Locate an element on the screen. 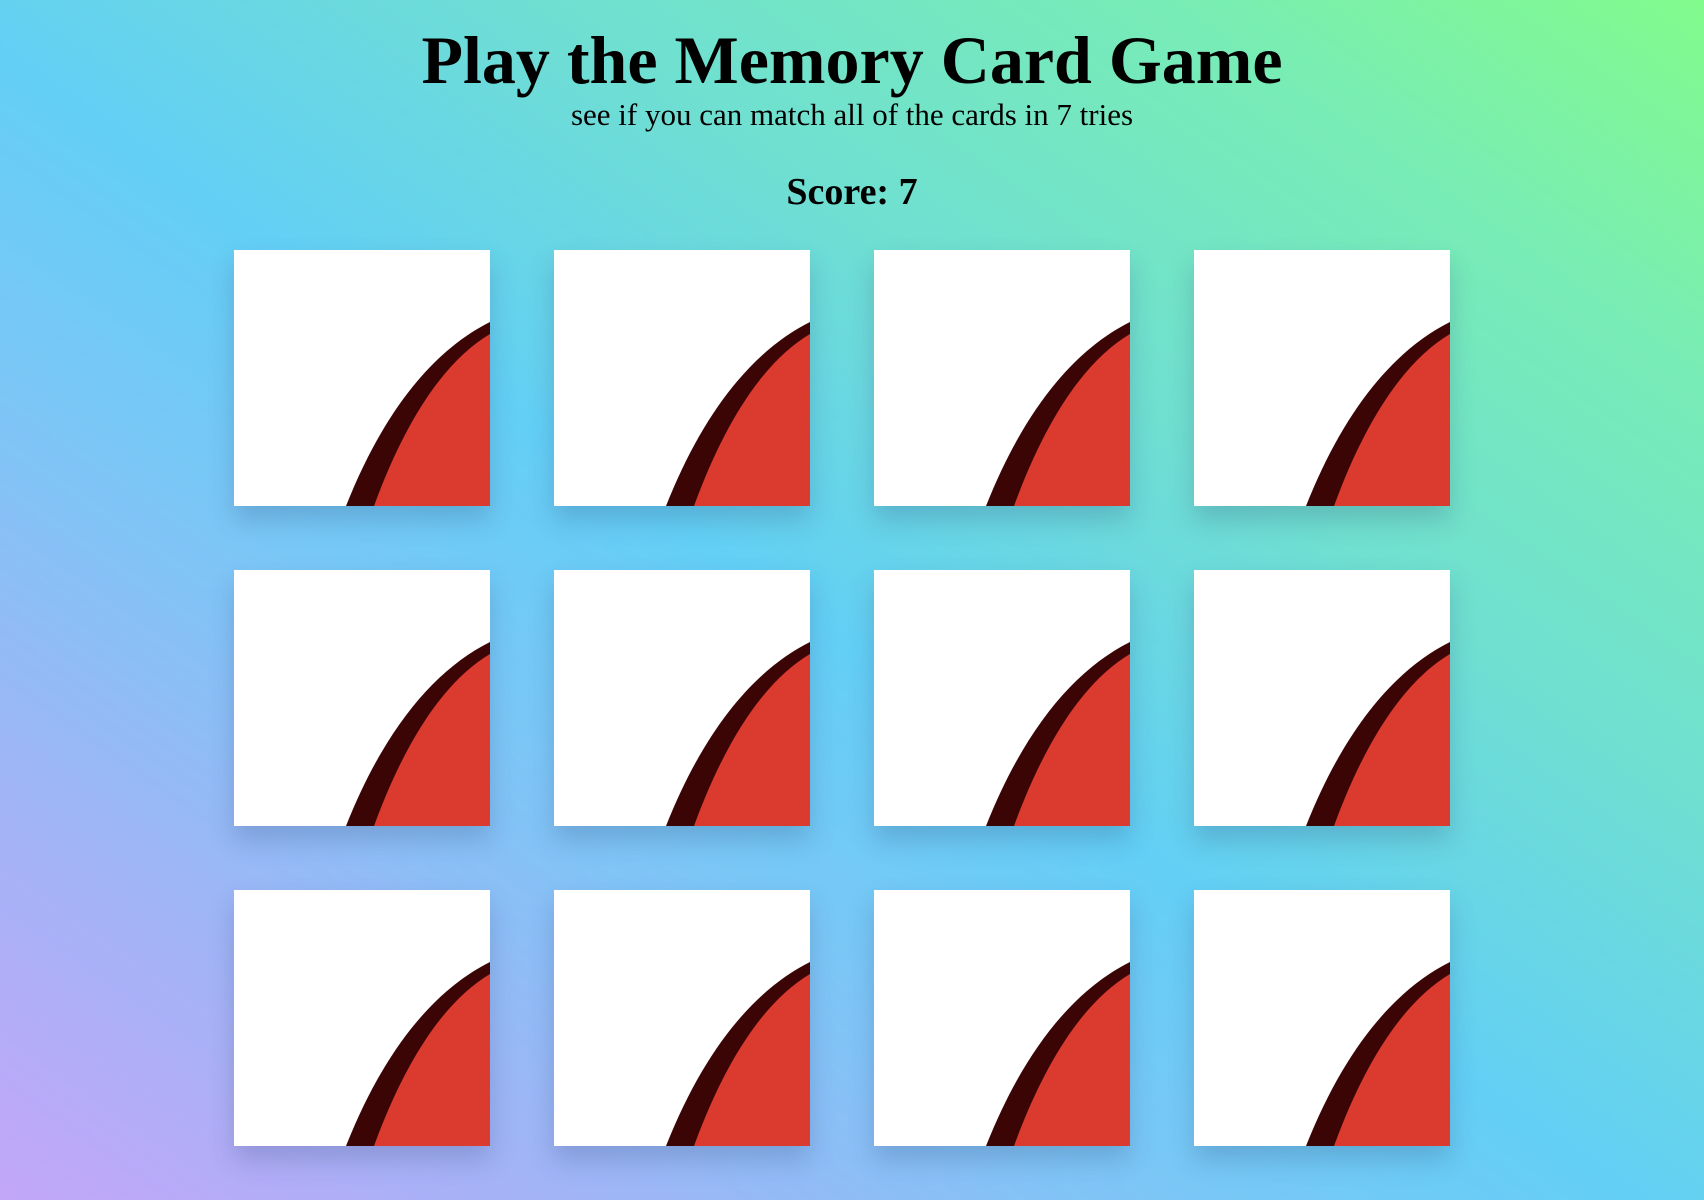 This screenshot has height=1200, width=1704. score-display: Score: 7 is located at coordinates (852, 192).